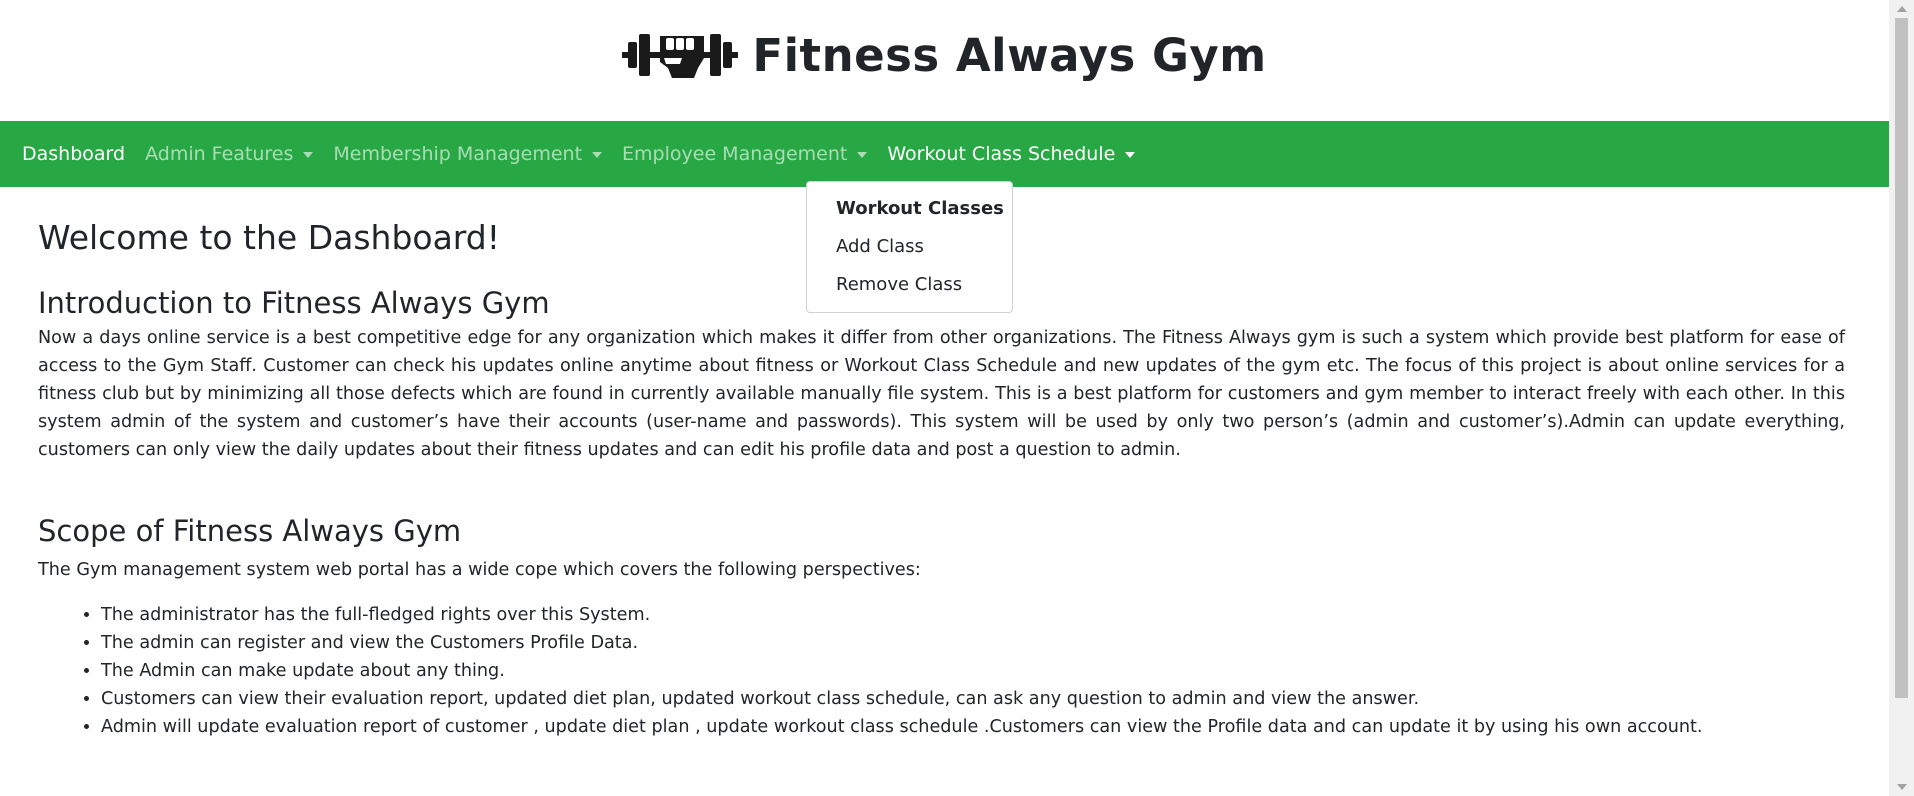 This screenshot has height=796, width=1914. I want to click on nav-employee-management: Employee Management, so click(745, 154).